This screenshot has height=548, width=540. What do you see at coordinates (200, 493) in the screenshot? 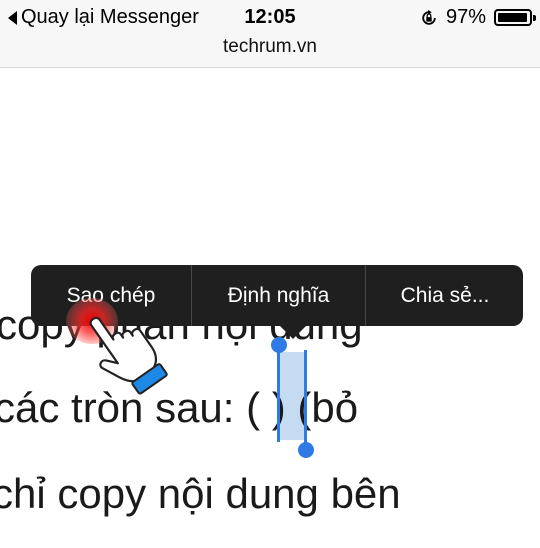
I see `article-line-3: chỉ copy nội dung bên` at bounding box center [200, 493].